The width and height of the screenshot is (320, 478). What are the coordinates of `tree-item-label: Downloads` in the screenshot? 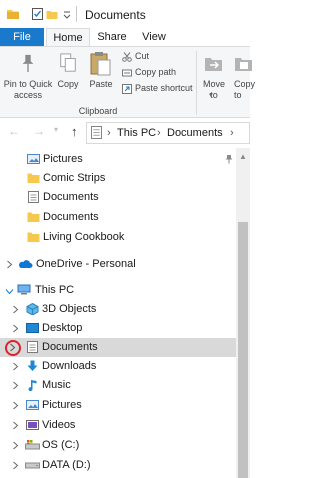 It's located at (69, 366).